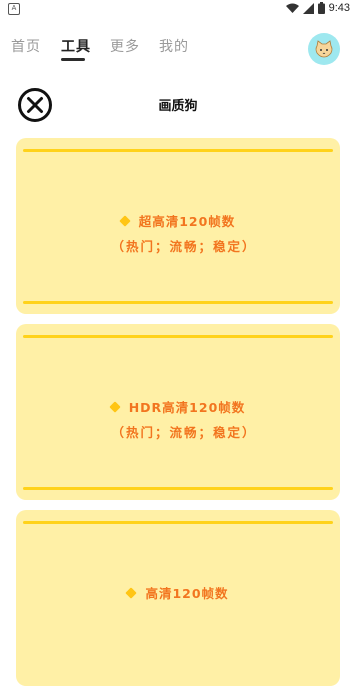 The height and width of the screenshot is (686, 356). Describe the element at coordinates (308, 8) in the screenshot. I see `signal-icon` at that location.